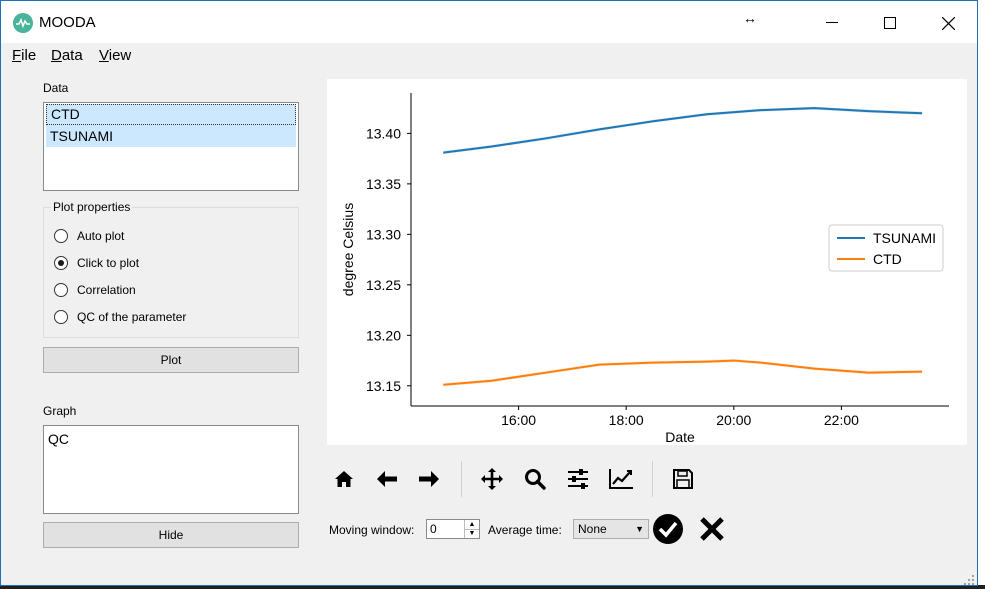 Image resolution: width=985 pixels, height=589 pixels. What do you see at coordinates (115, 55) in the screenshot?
I see `menu-view: View` at bounding box center [115, 55].